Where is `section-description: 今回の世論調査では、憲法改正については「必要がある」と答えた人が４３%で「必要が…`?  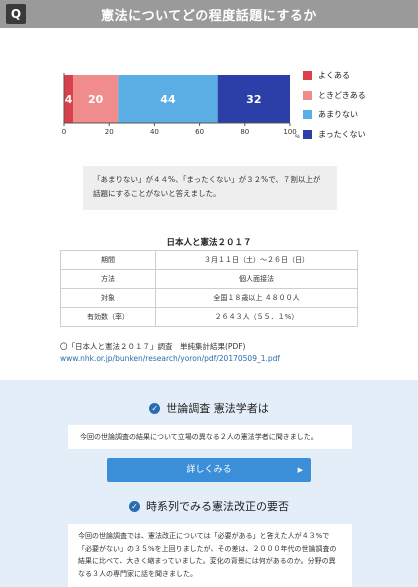
section-description: 今回の世論調査では、憲法改正については「必要がある」と答えた人が４３%で「必要が… is located at coordinates (210, 555).